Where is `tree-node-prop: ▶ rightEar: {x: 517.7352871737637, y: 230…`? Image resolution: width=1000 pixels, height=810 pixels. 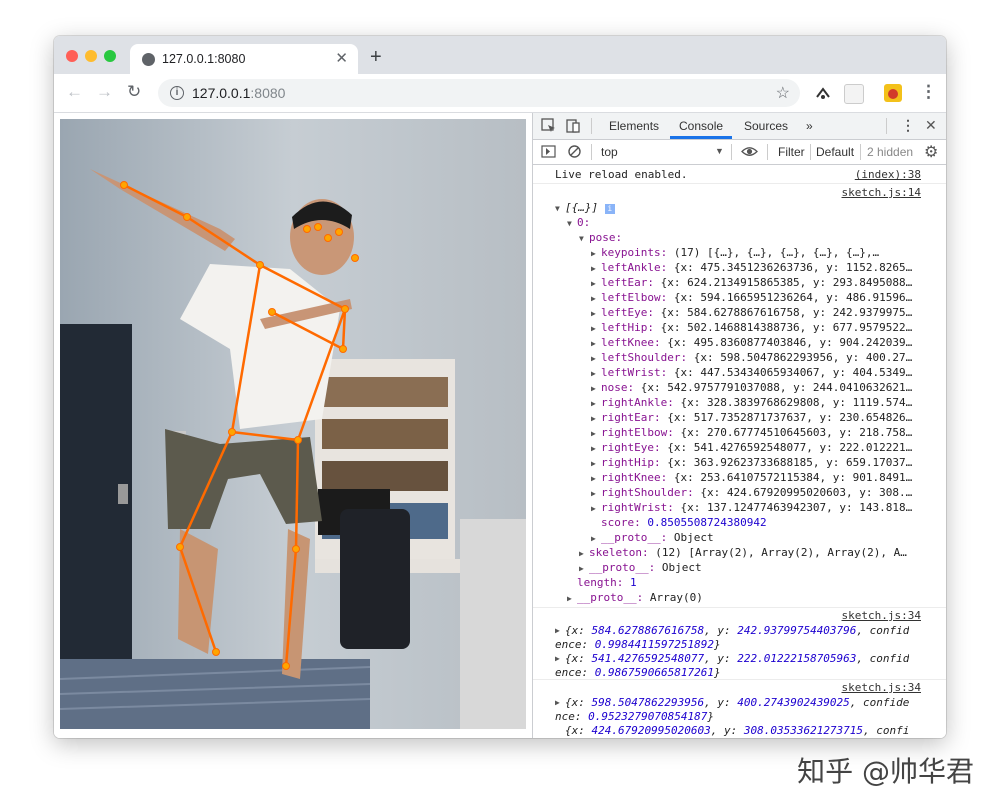
tree-node-prop: ▶ rightEar: {x: 517.7352871737637, y: 230… is located at coordinates (768, 417).